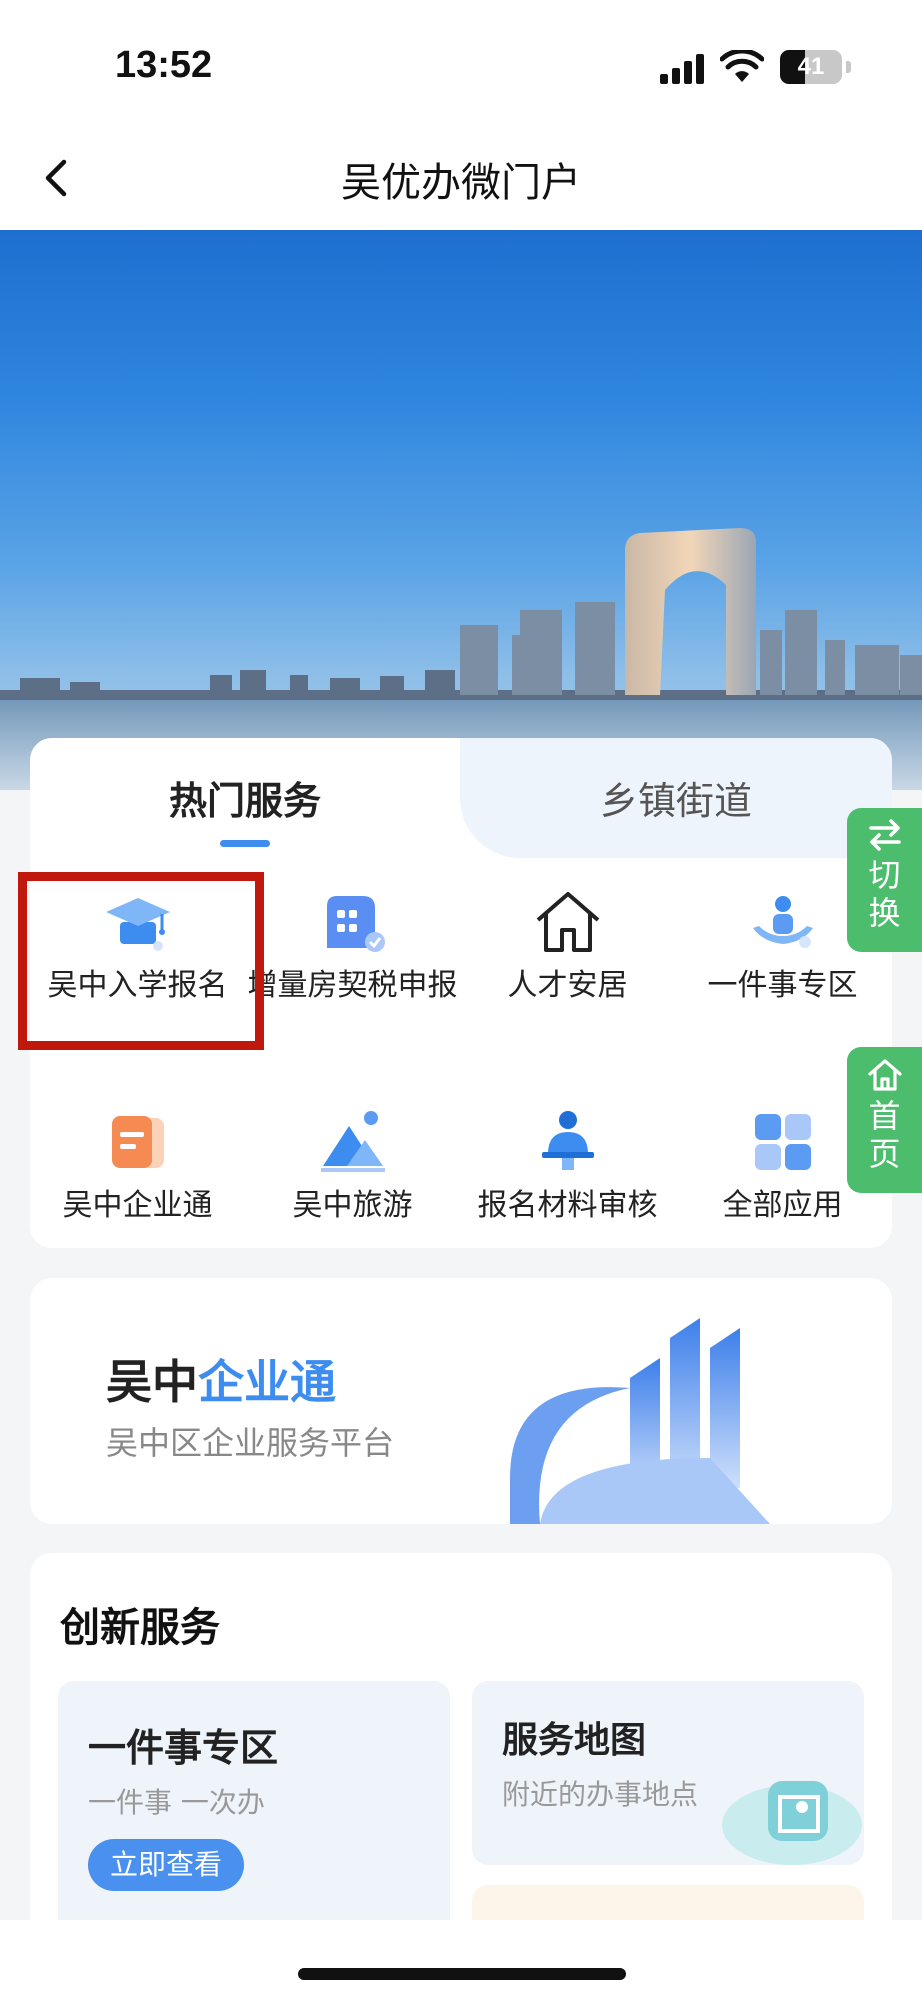 This screenshot has height=2000, width=922. I want to click on house-icon, so click(567, 922).